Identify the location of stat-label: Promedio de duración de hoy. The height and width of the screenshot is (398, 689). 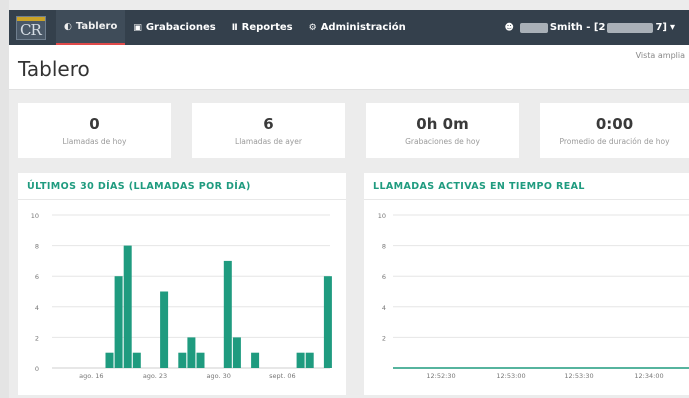
(614, 141).